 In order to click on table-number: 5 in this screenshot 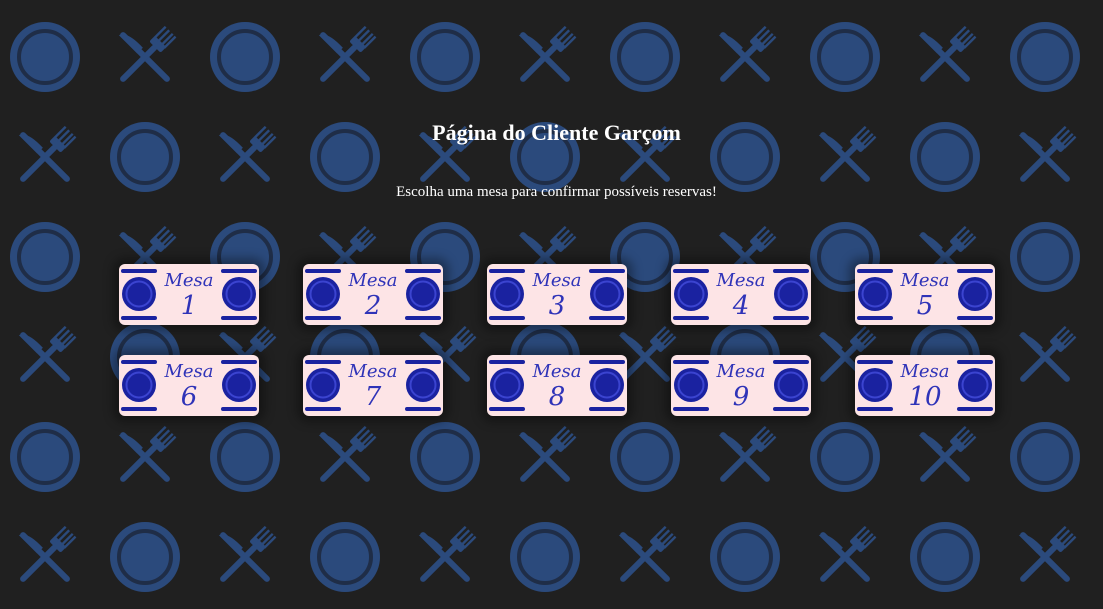, I will do `click(925, 306)`.